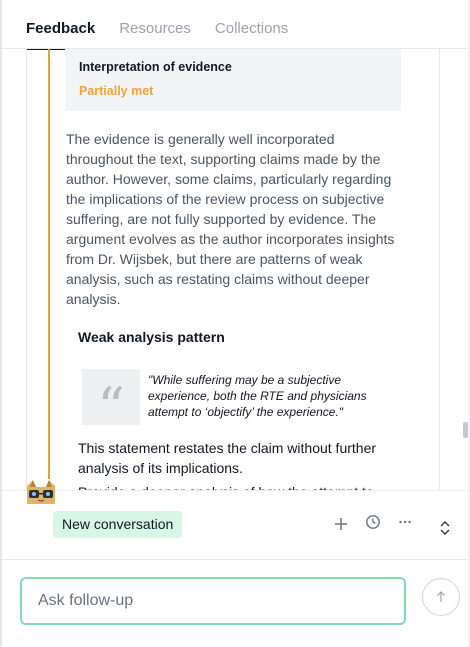  What do you see at coordinates (233, 80) in the screenshot?
I see `criterion-header: Interpretation of evidence Partially met` at bounding box center [233, 80].